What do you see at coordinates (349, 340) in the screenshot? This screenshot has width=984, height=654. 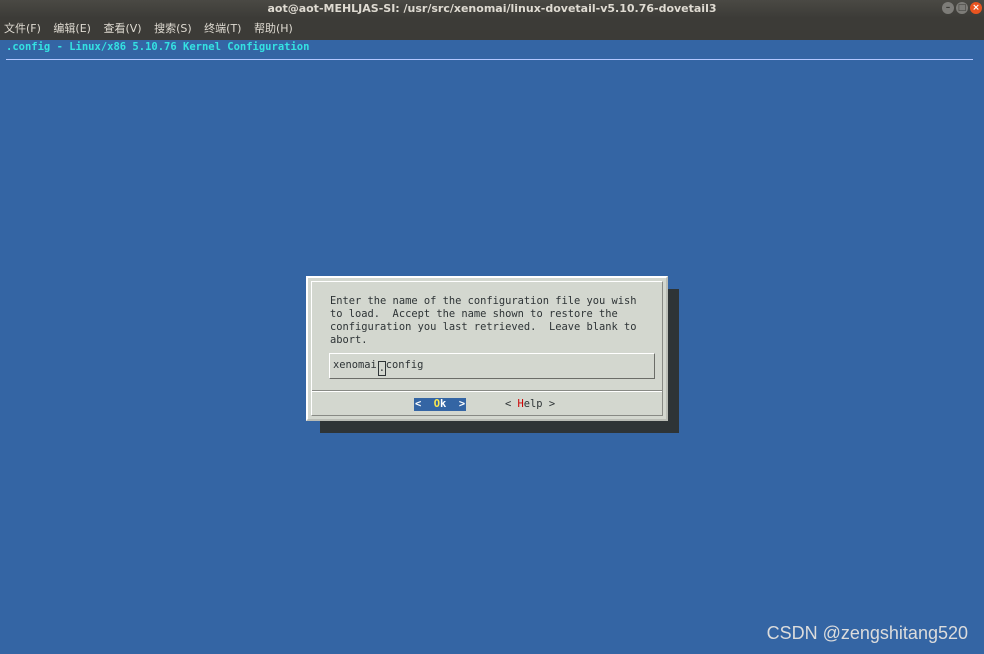 I see `prompt-line: abort.` at bounding box center [349, 340].